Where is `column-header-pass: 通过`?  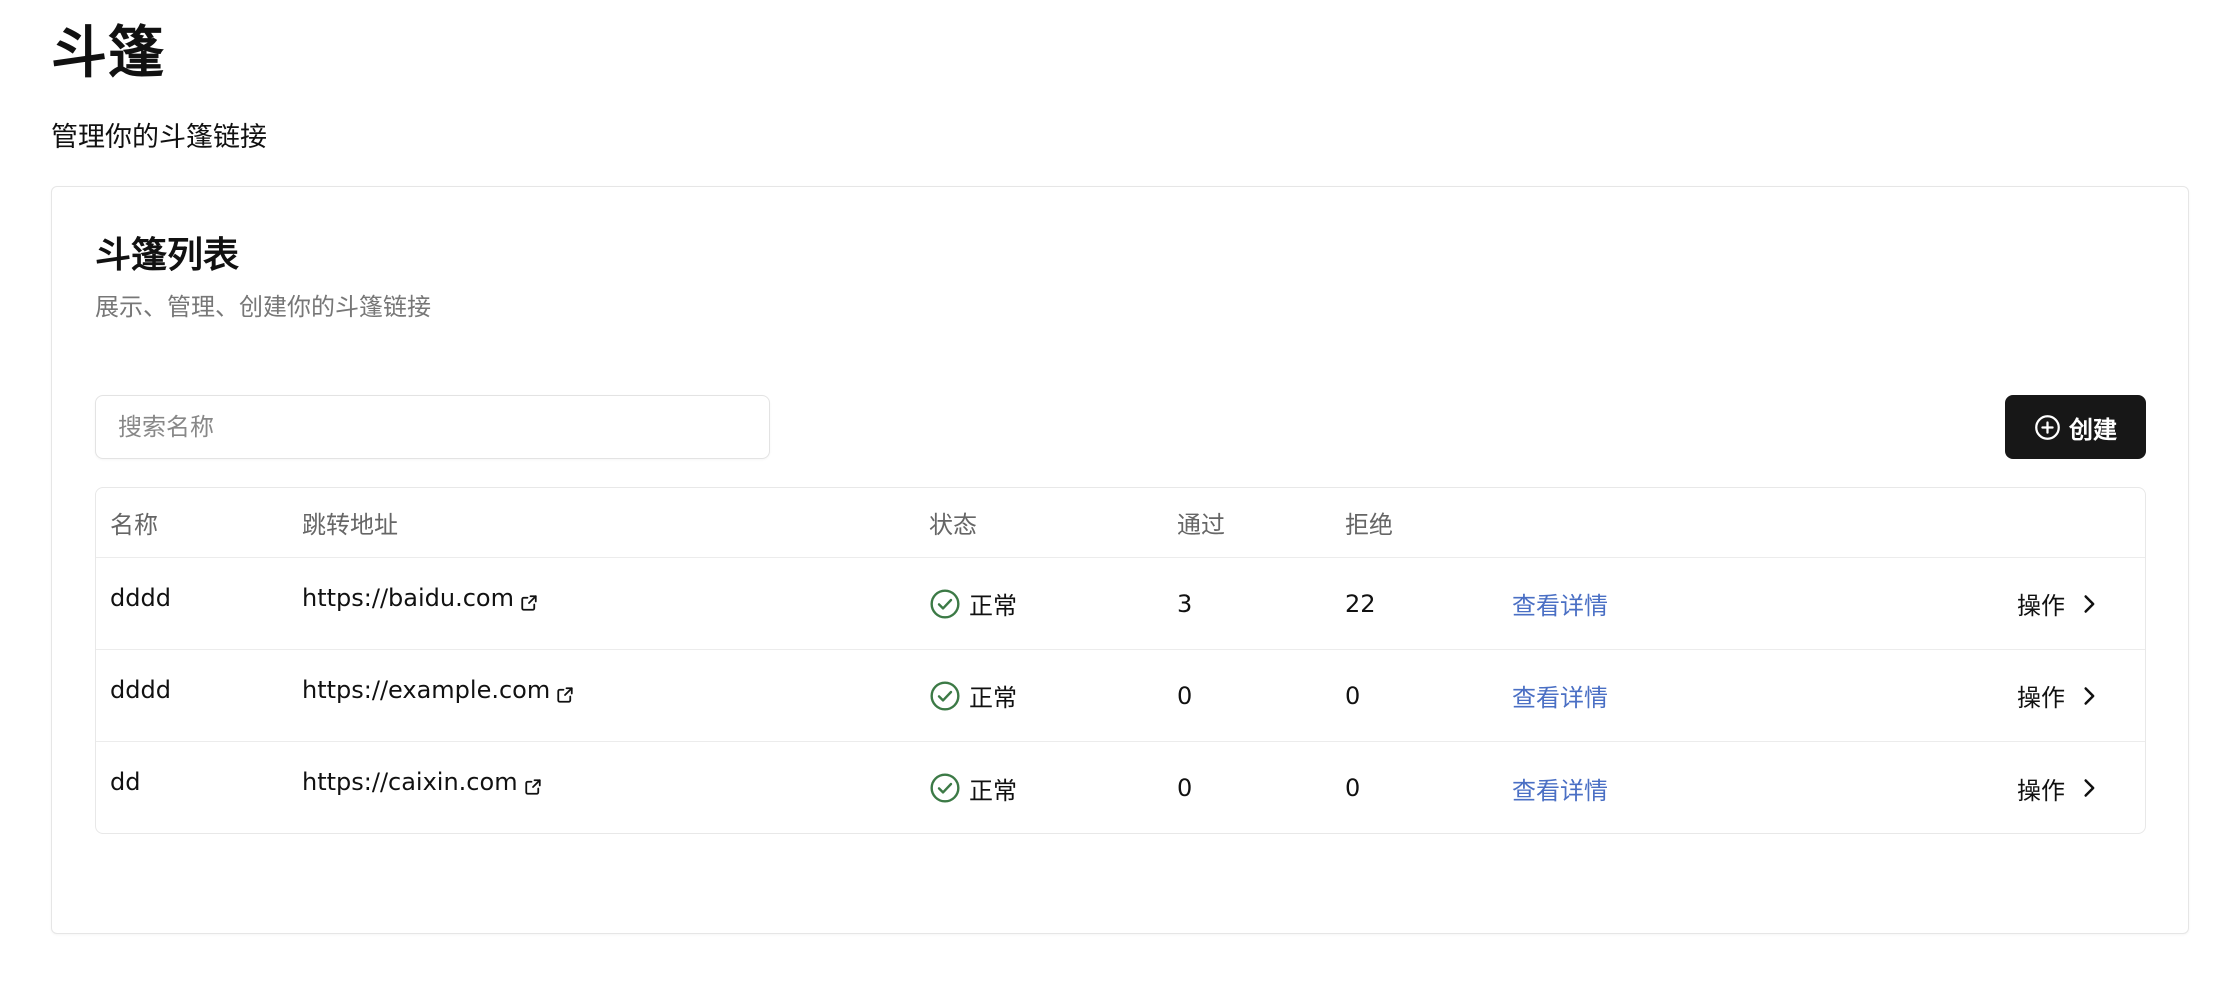
column-header-pass: 通过 is located at coordinates (1201, 525).